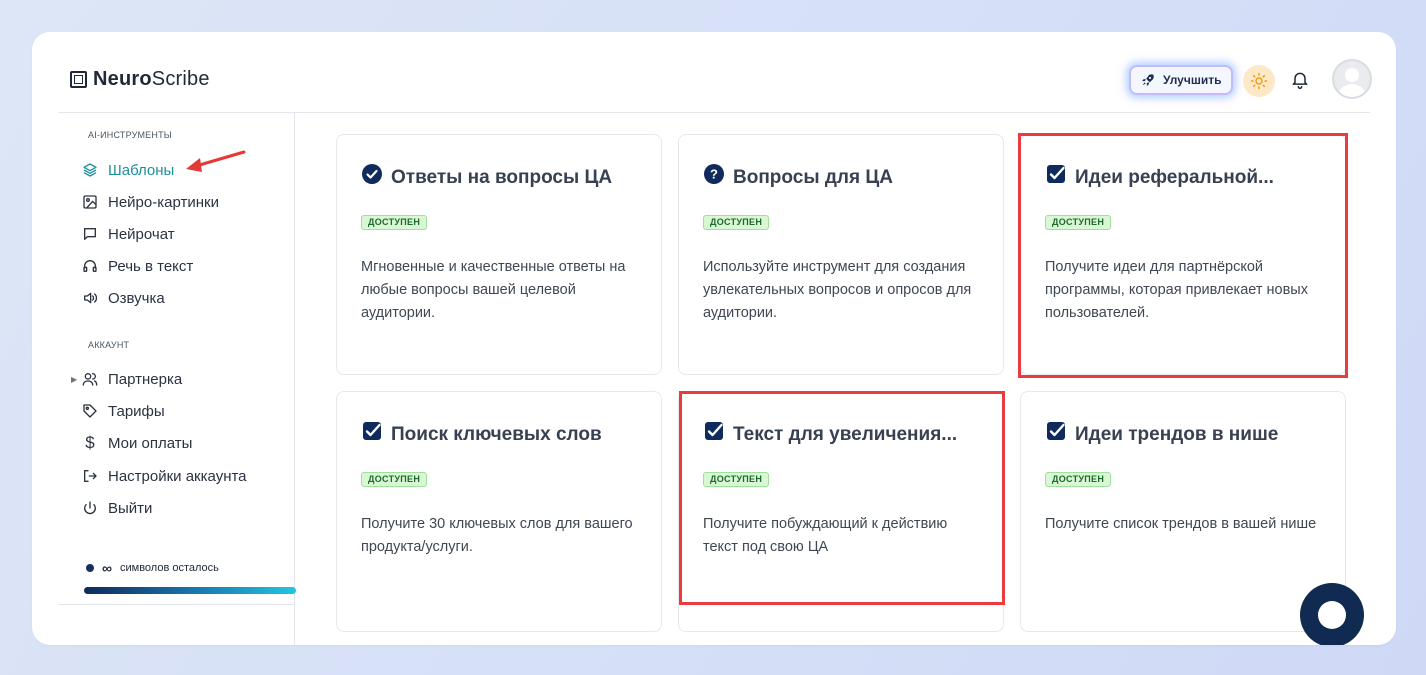 The width and height of the screenshot is (1426, 675). I want to click on card-title-text: Ответы на вопросы ЦА, so click(502, 177).